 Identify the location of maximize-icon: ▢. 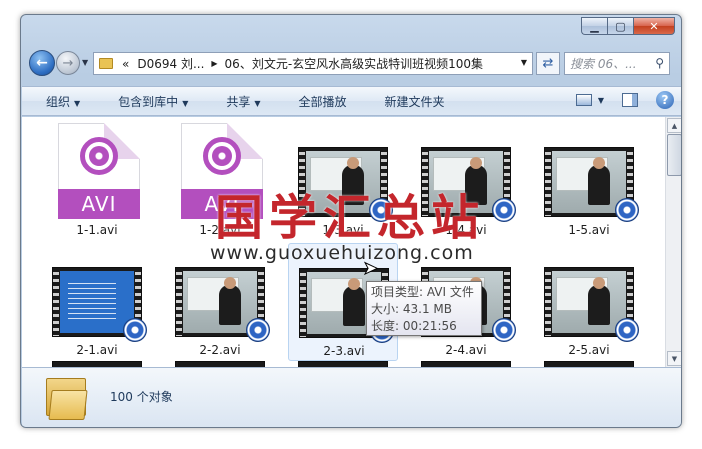
(620, 26).